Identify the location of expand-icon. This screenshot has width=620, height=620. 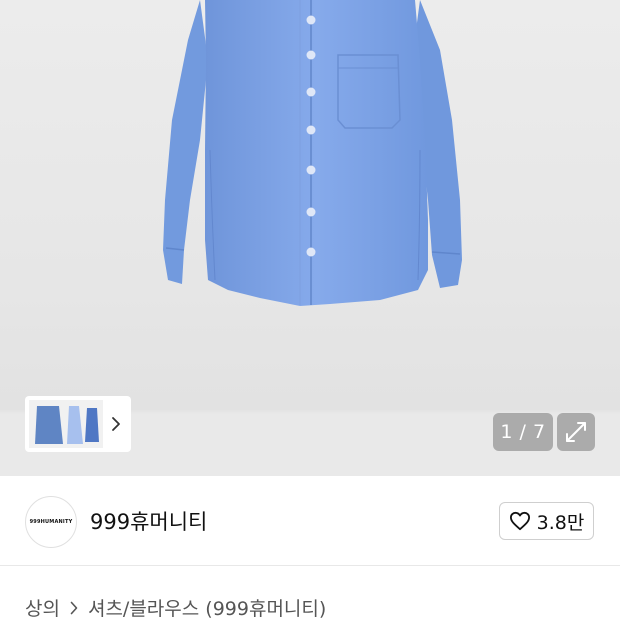
(576, 432).